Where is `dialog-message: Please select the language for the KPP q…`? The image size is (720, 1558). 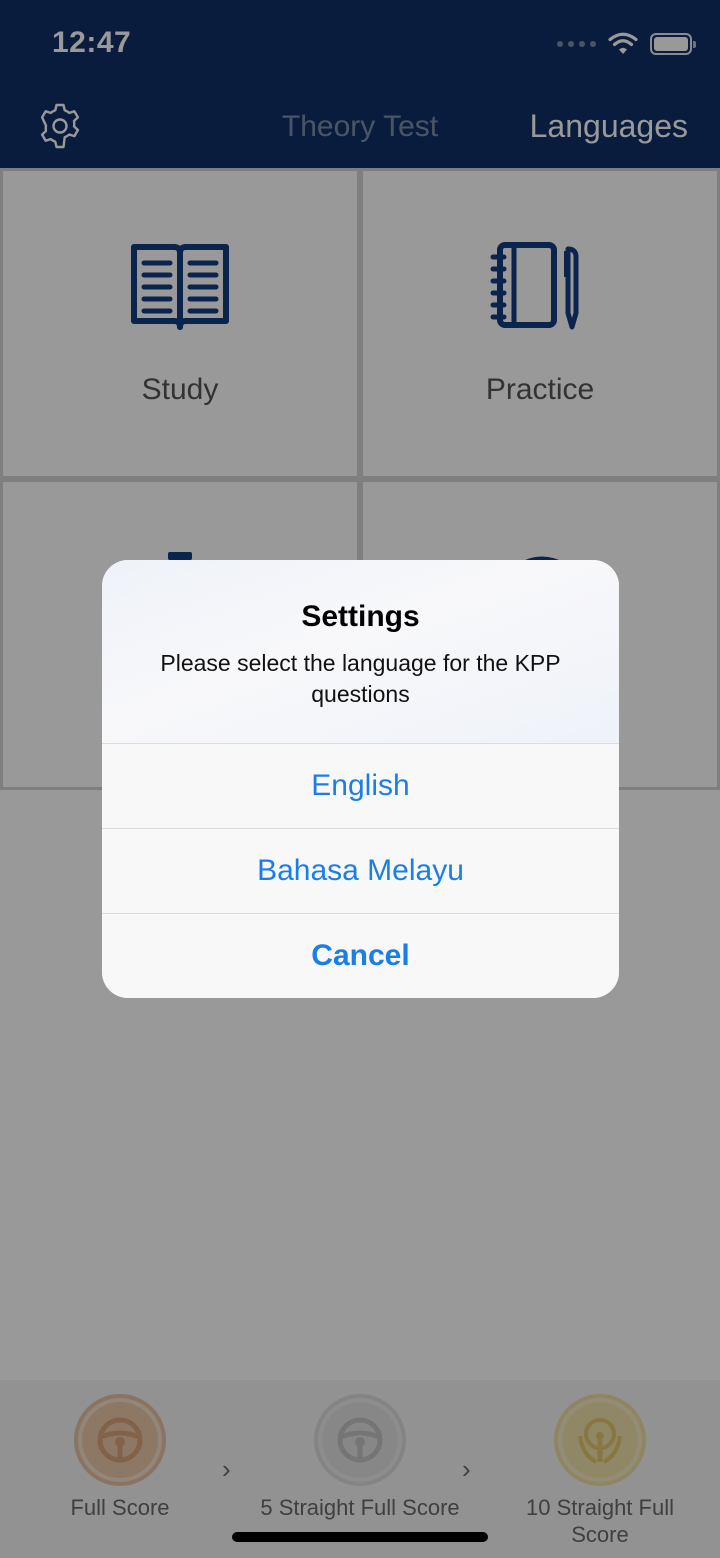 dialog-message: Please select the language for the KPP q… is located at coordinates (360, 678).